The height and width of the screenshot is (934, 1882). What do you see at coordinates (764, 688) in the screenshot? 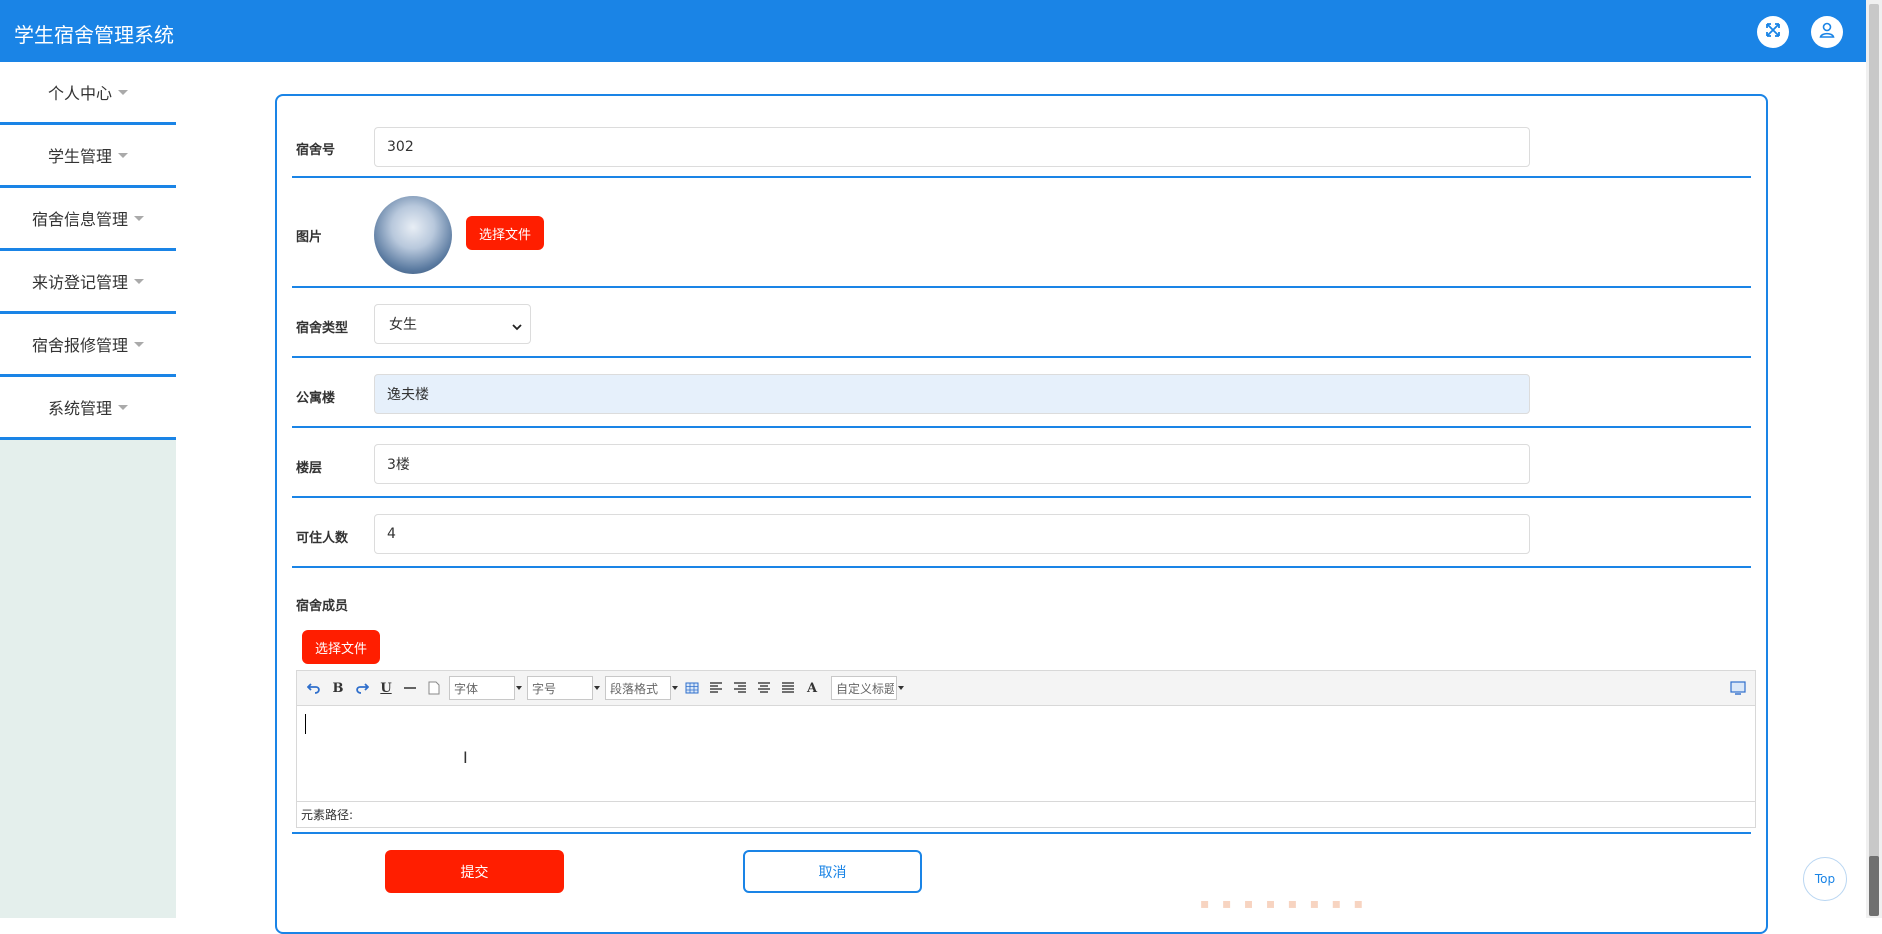
I see `align-center-icon` at bounding box center [764, 688].